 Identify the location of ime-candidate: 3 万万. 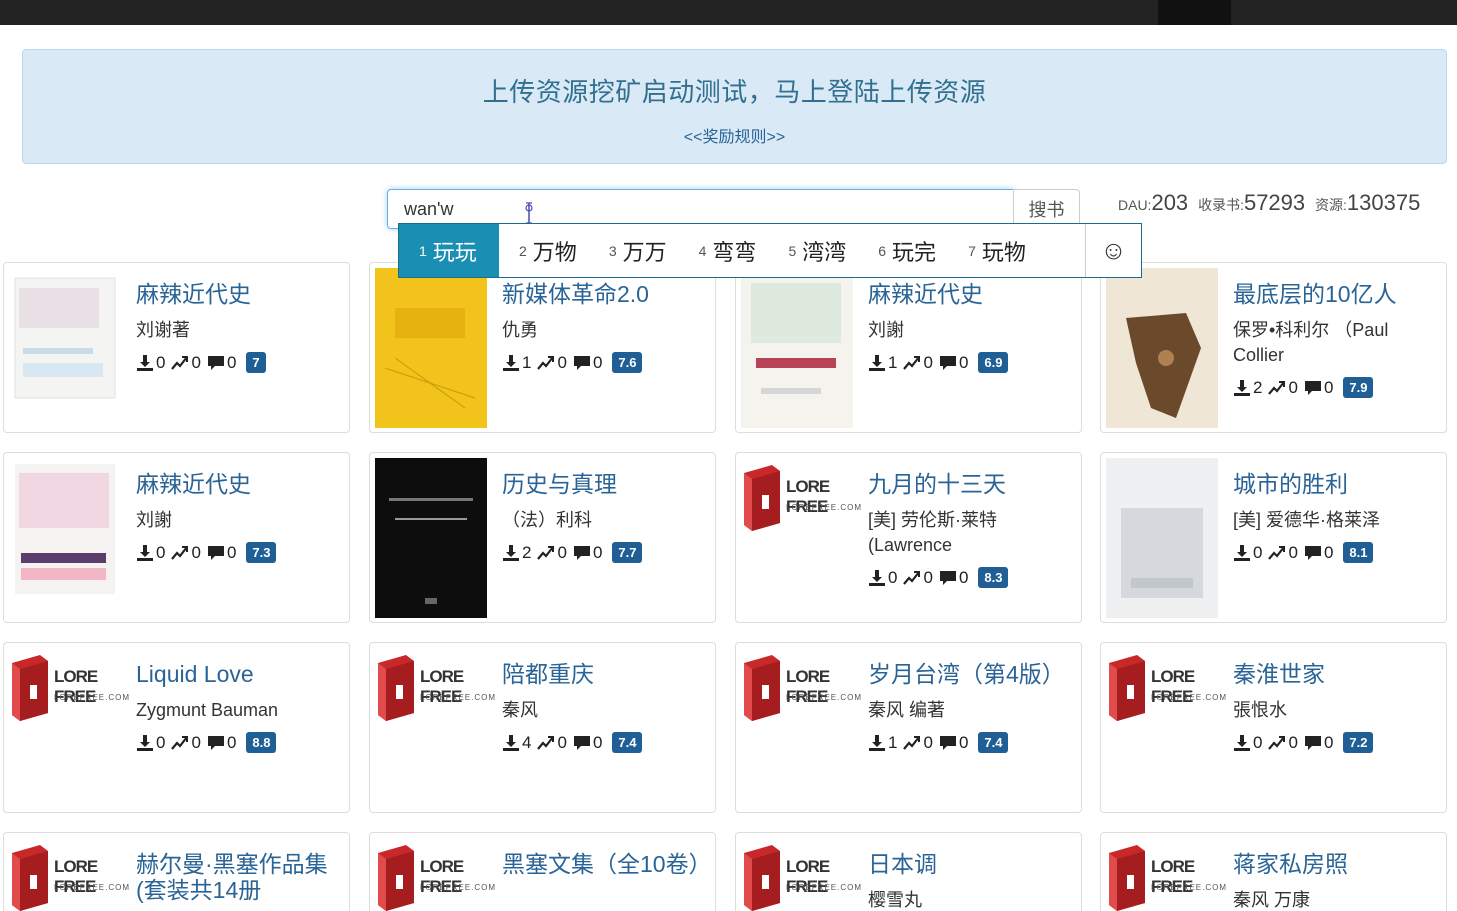
(634, 250).